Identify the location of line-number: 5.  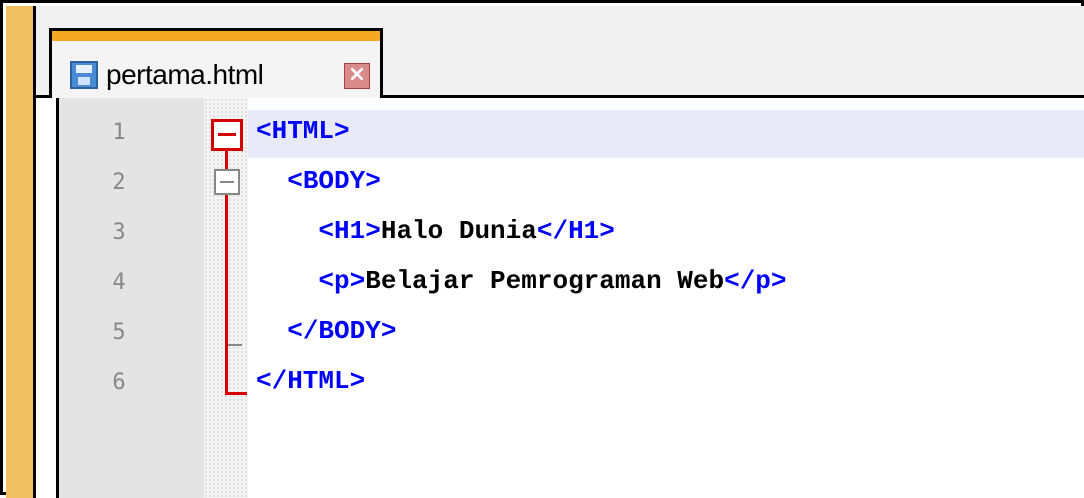
(119, 332).